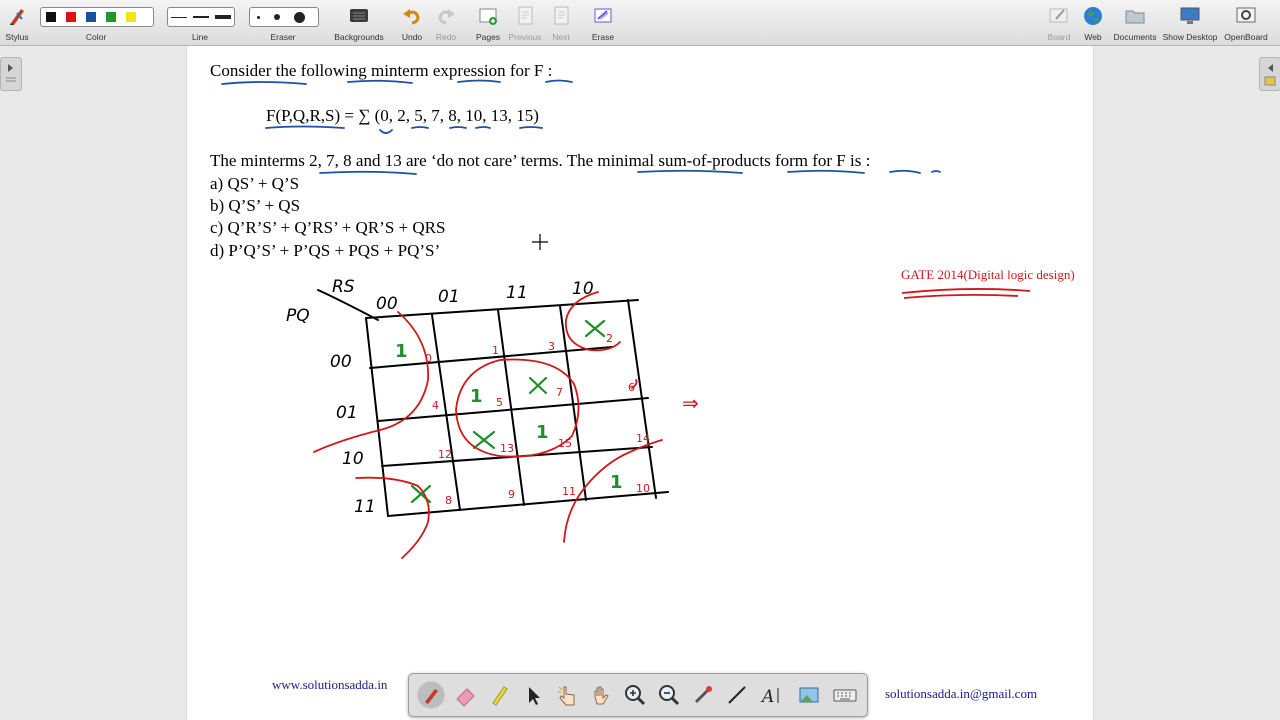 This screenshot has height=720, width=1280. I want to click on tool-dock: A, so click(638, 695).